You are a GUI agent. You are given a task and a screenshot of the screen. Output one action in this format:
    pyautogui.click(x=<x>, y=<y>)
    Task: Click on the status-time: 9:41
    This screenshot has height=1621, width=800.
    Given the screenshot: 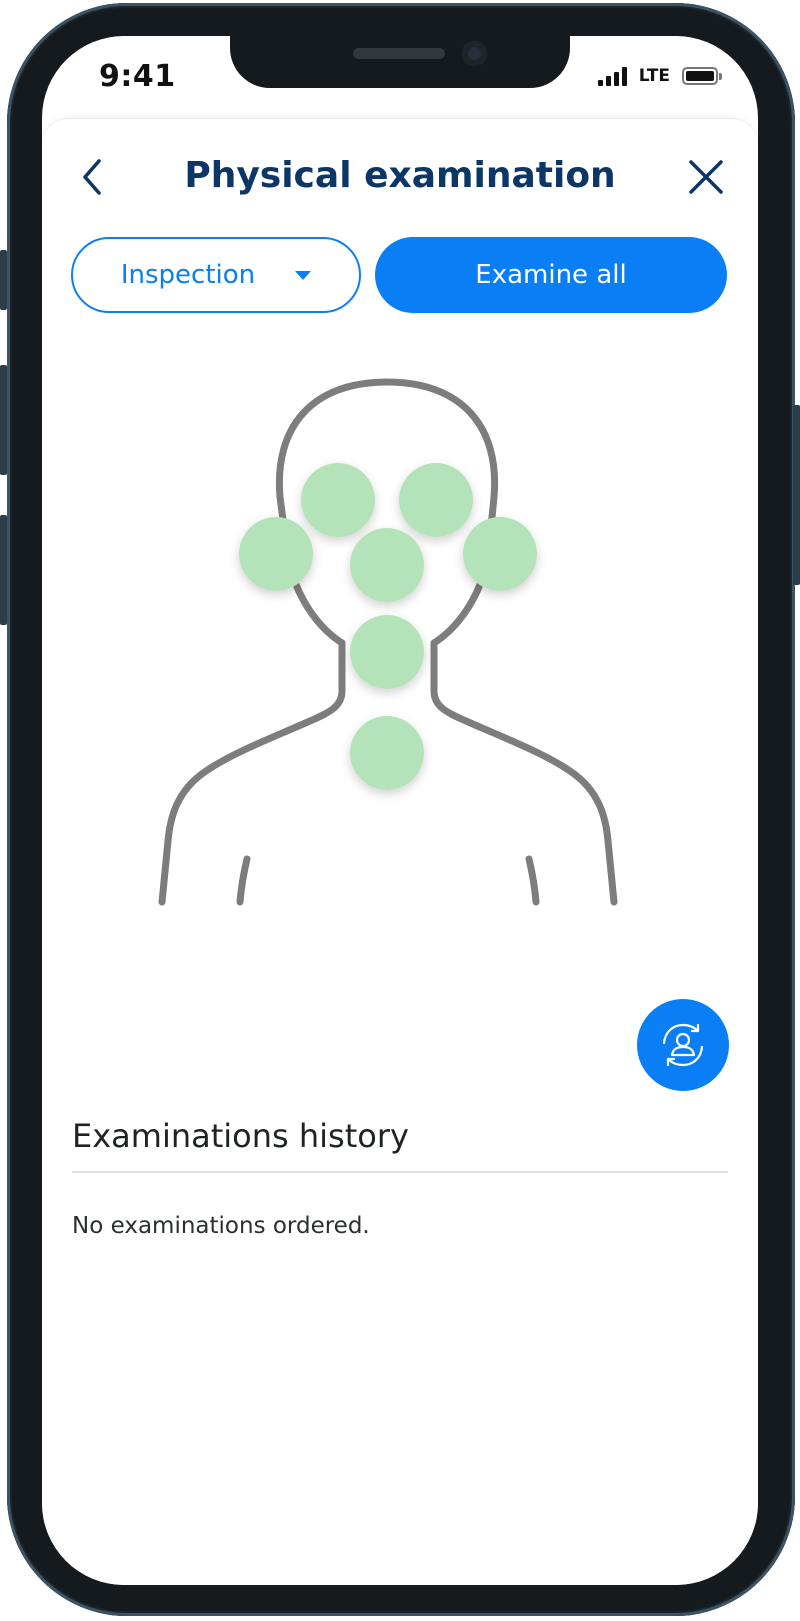 What is the action you would take?
    pyautogui.click(x=137, y=76)
    